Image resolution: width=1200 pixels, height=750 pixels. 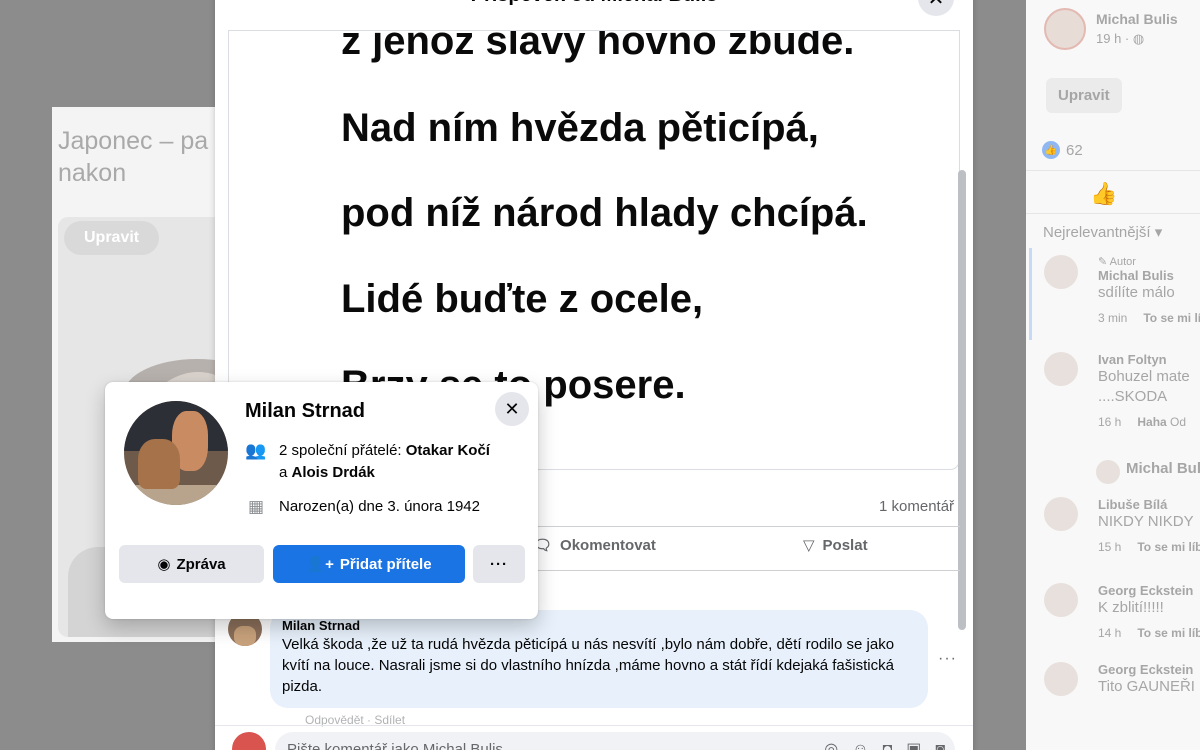 I want to click on comment-text: Bohuzel mate ....SKODA, so click(x=1144, y=386).